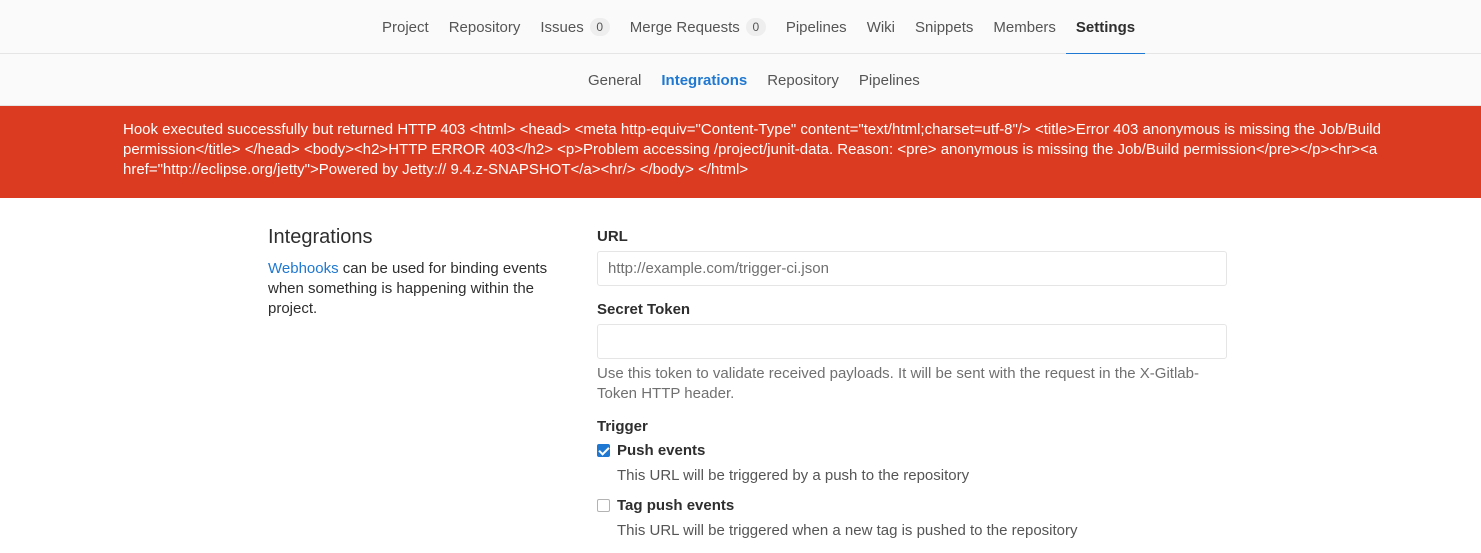 The image size is (1481, 553). I want to click on nav-repository: Repository, so click(485, 27).